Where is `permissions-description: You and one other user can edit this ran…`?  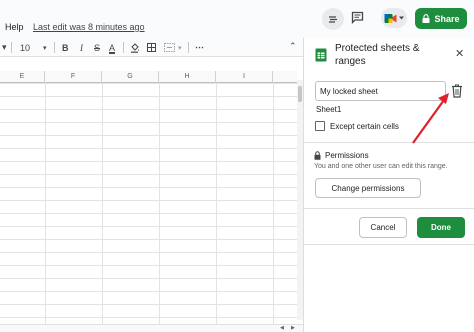 permissions-description: You and one other user can edit this ran… is located at coordinates (381, 166).